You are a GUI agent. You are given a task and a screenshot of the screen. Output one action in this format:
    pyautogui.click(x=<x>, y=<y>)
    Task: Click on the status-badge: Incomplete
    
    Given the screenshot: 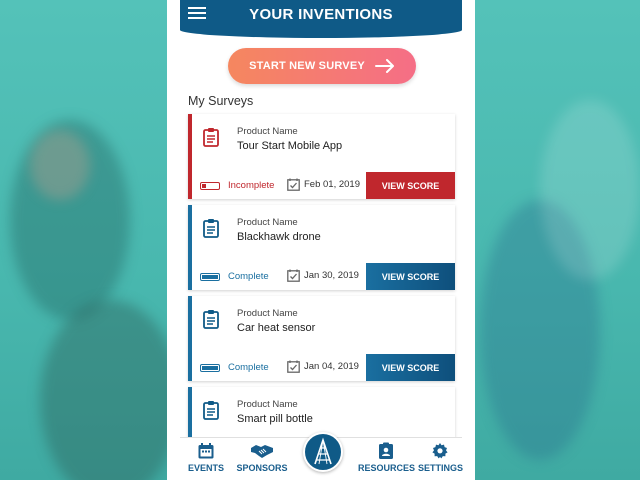 What is the action you would take?
    pyautogui.click(x=237, y=185)
    